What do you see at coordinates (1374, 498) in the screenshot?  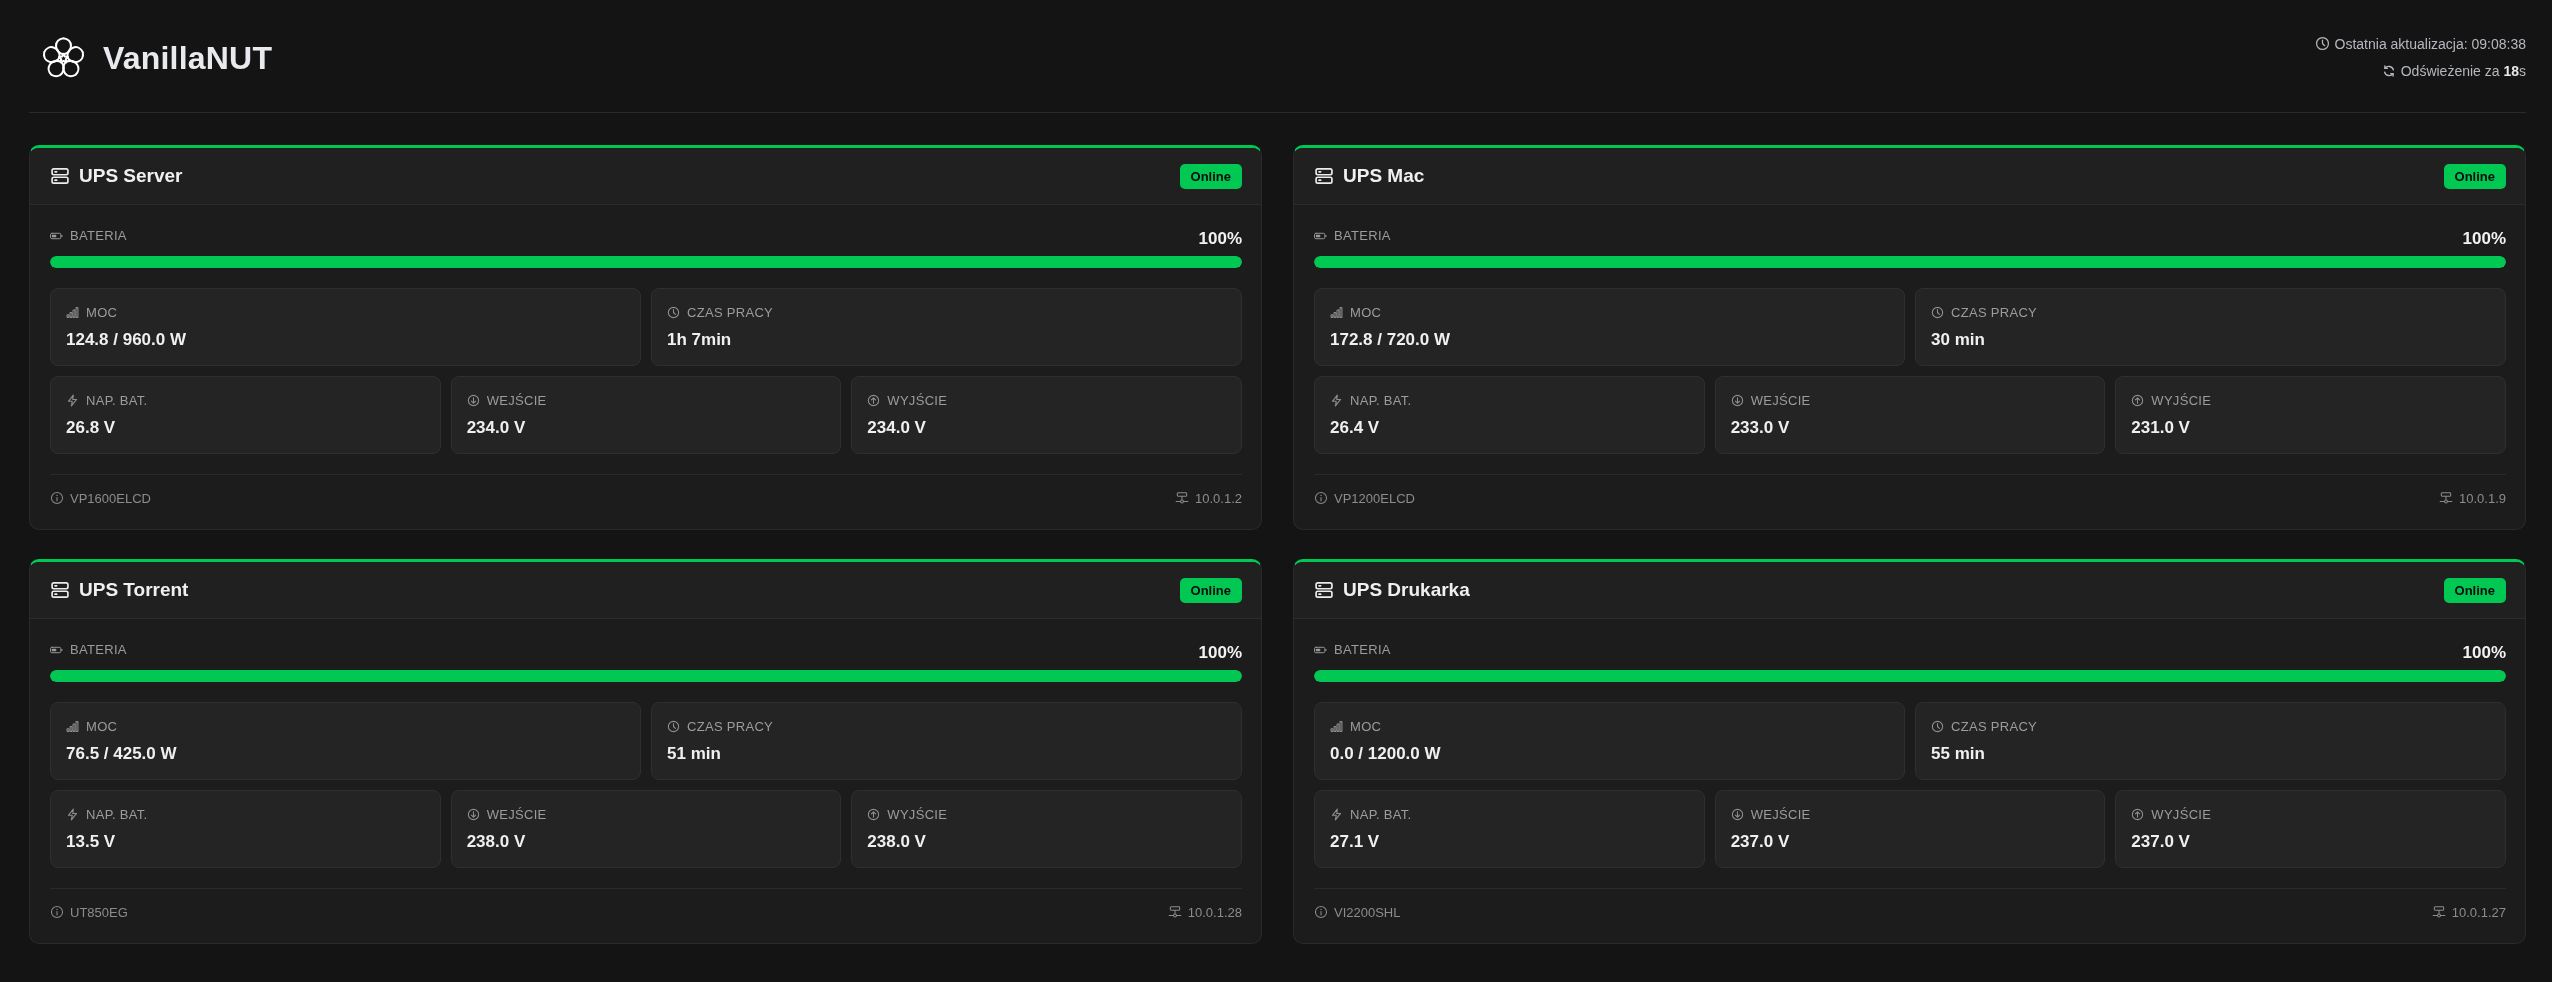 I see `model-name: VP1200ELCD` at bounding box center [1374, 498].